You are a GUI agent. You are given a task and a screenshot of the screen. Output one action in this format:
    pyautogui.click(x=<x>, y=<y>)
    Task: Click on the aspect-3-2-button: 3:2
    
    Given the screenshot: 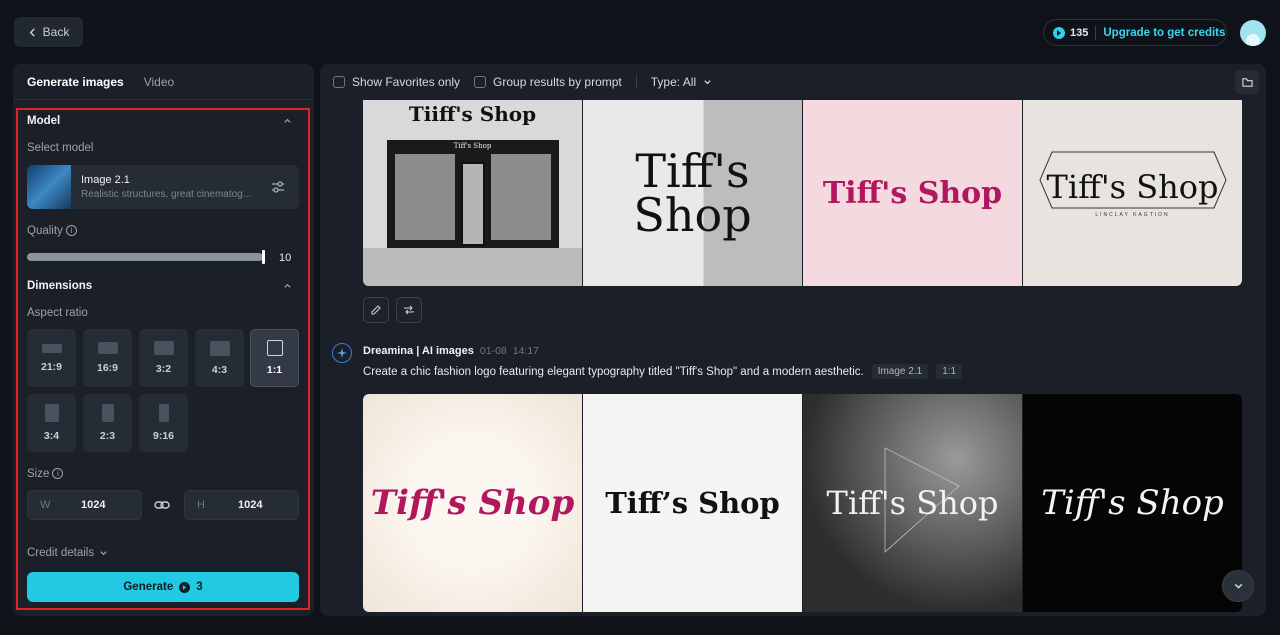 What is the action you would take?
    pyautogui.click(x=163, y=358)
    